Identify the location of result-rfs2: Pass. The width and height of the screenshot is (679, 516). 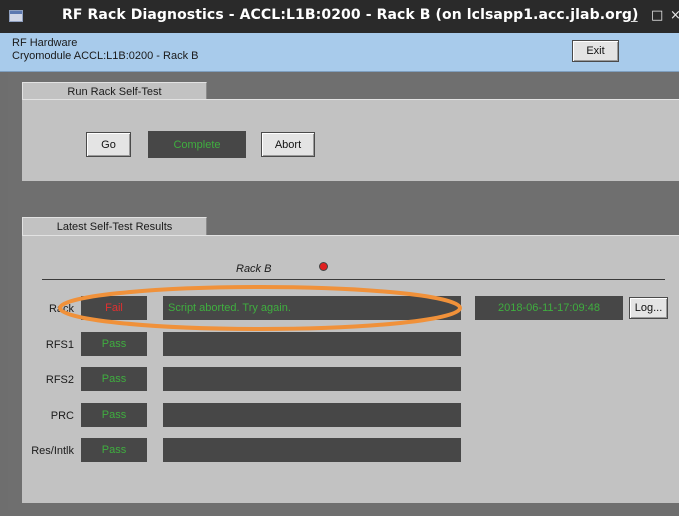
(114, 379).